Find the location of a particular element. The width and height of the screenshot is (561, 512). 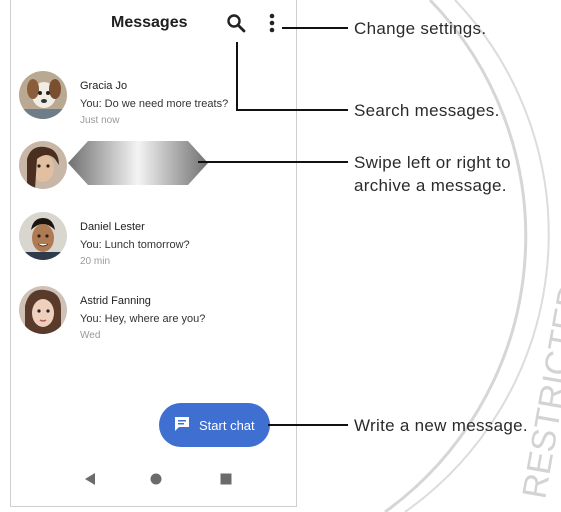

callout-write: Write a new message. is located at coordinates (441, 425).